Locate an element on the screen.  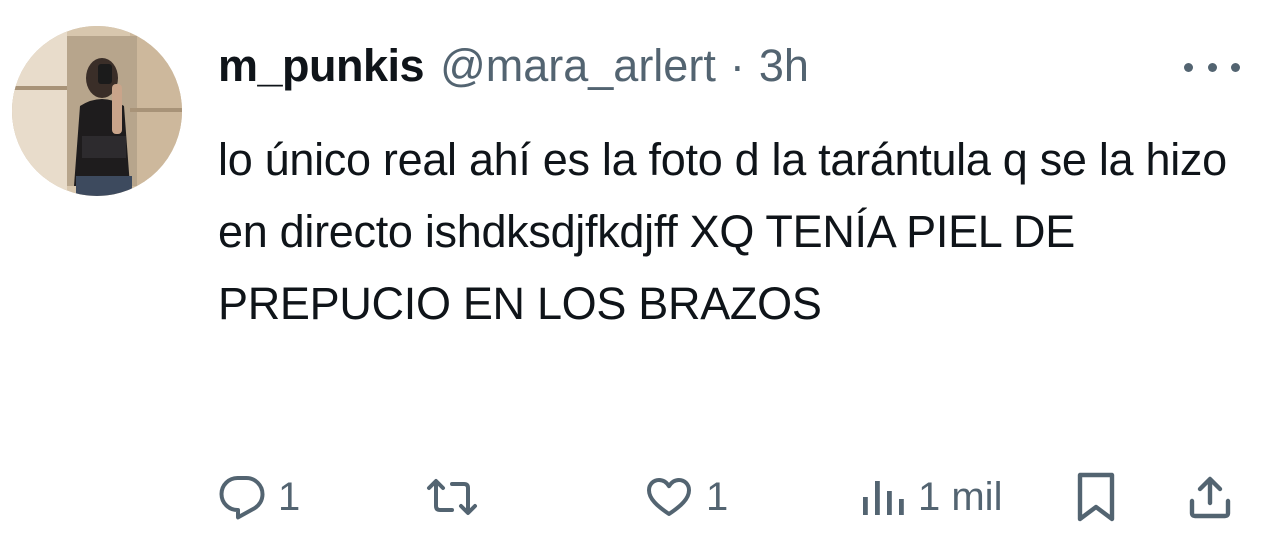
views-icon is located at coordinates (883, 498).